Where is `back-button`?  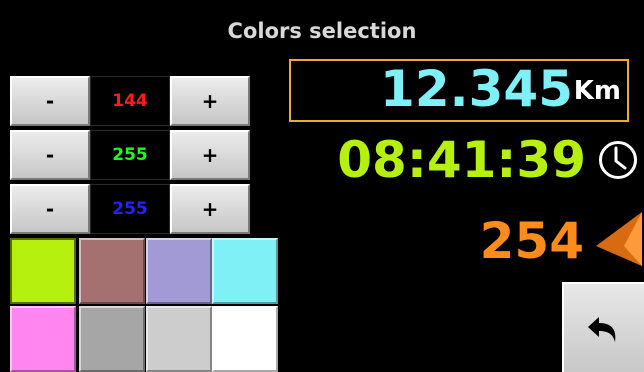
back-button is located at coordinates (603, 327).